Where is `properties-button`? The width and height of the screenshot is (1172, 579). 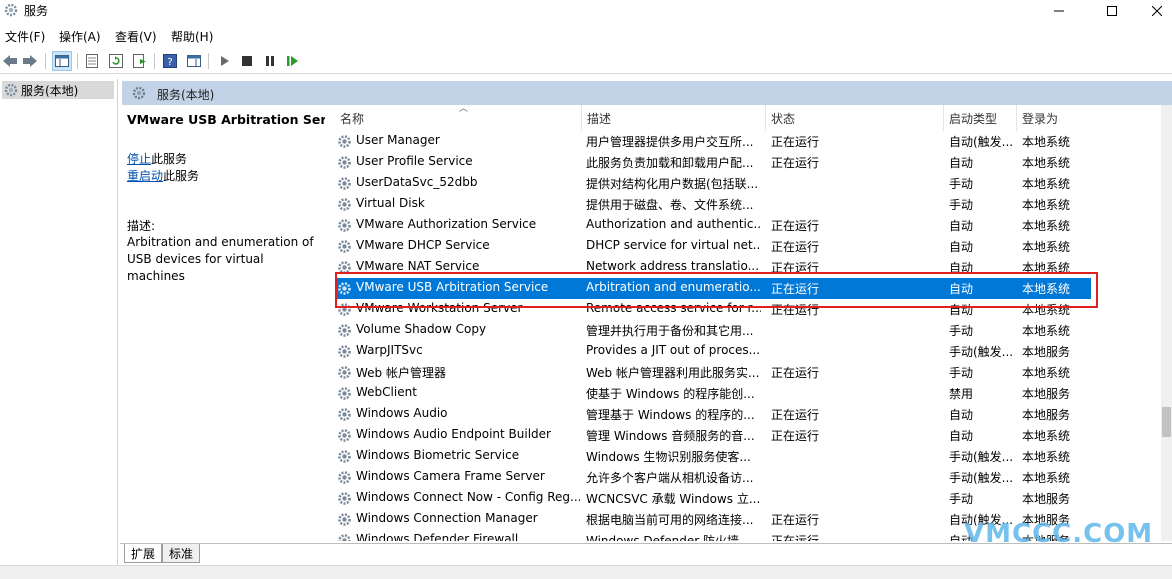 properties-button is located at coordinates (92, 61).